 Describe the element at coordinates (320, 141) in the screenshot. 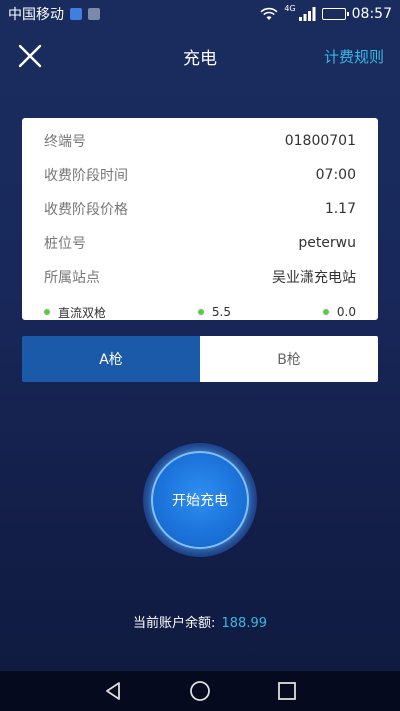

I see `info-value: 01800701` at that location.